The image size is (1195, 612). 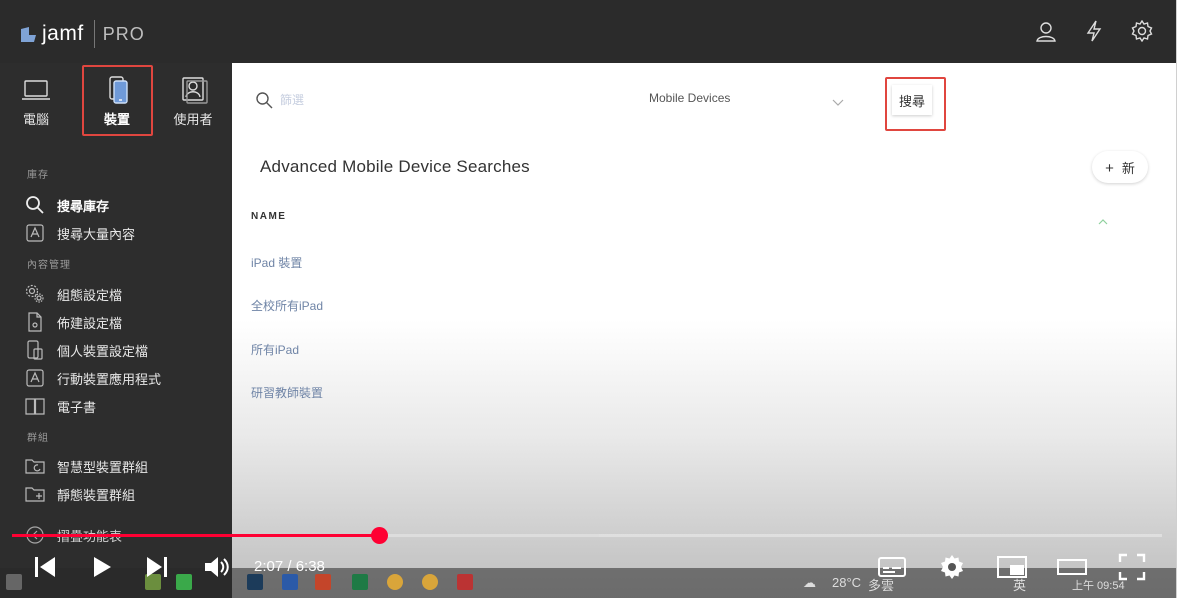 What do you see at coordinates (379, 535) in the screenshot?
I see `progress-scrubber-handle` at bounding box center [379, 535].